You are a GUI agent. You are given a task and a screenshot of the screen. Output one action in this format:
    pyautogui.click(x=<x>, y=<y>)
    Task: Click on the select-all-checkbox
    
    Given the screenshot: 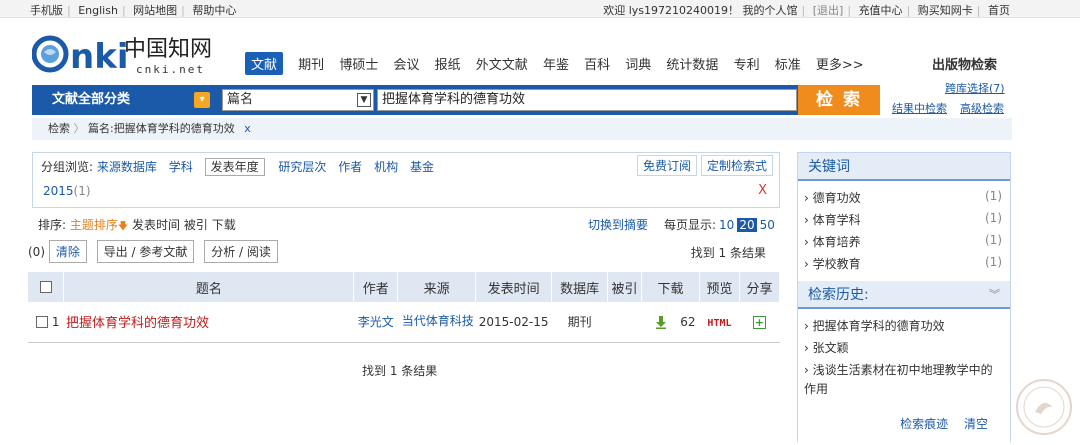 What is the action you would take?
    pyautogui.click(x=45, y=287)
    